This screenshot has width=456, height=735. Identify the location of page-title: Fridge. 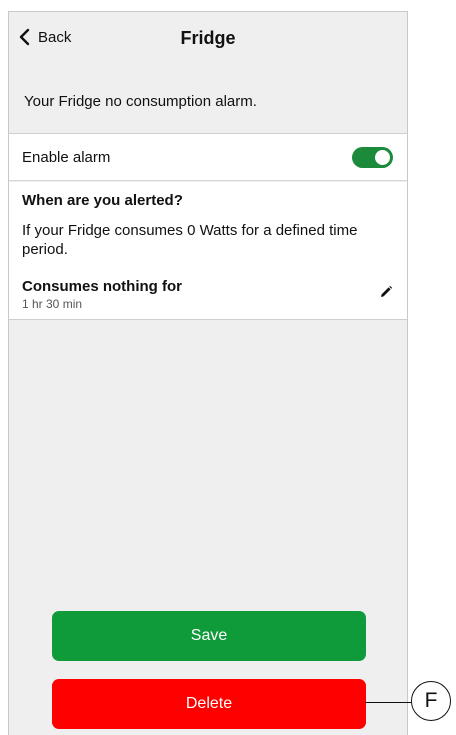
(208, 38).